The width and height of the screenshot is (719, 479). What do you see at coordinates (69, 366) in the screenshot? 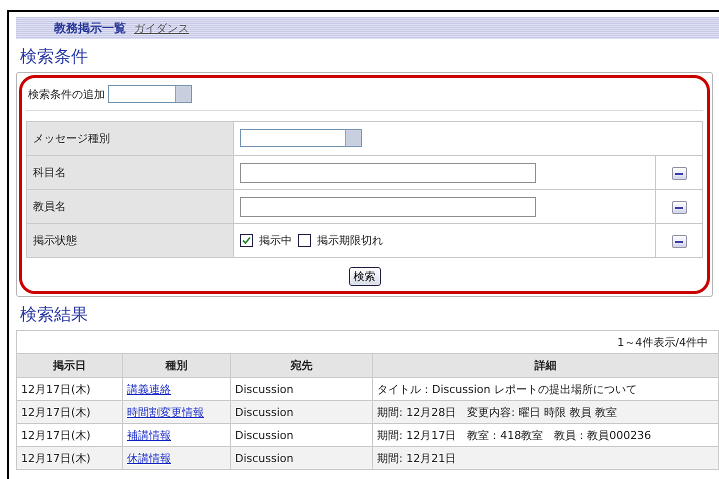
I see `column-header: 掲示日` at bounding box center [69, 366].